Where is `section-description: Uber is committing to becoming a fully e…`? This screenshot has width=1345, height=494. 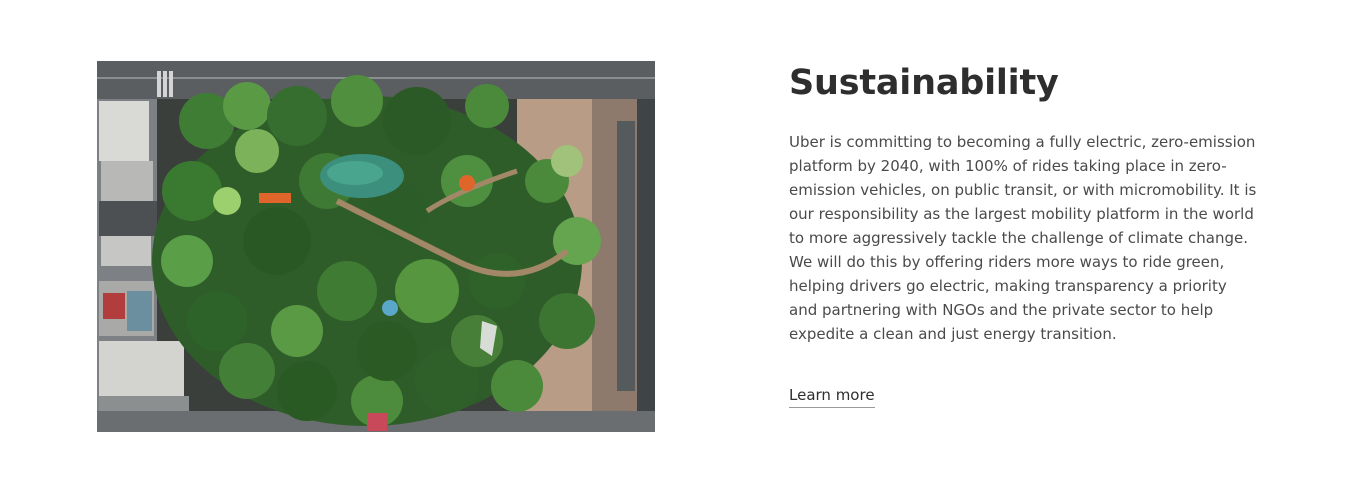 section-description: Uber is committing to becoming a fully e… is located at coordinates (1023, 238).